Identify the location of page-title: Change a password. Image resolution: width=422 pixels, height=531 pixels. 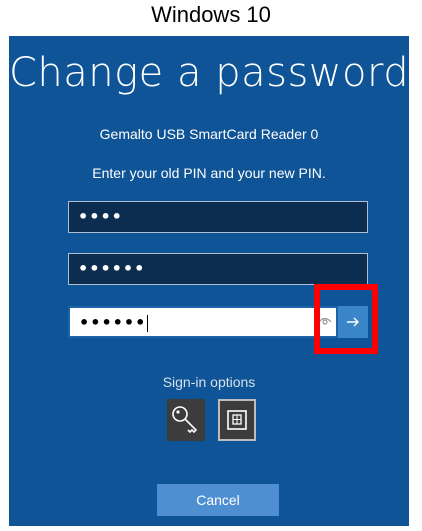
(209, 73).